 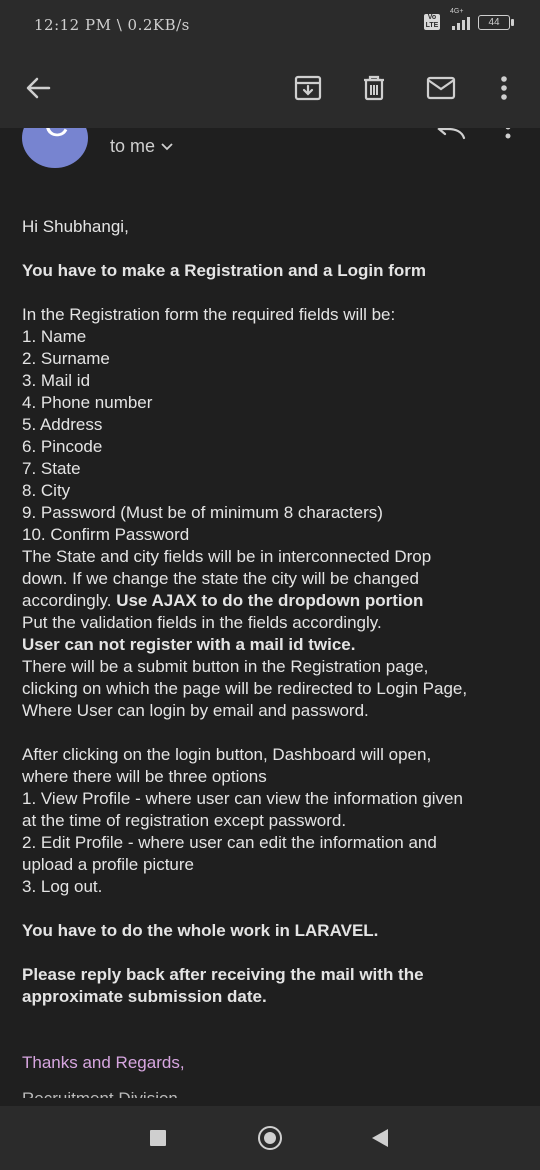 What do you see at coordinates (62, 446) in the screenshot?
I see `email-line: 6. Pincode` at bounding box center [62, 446].